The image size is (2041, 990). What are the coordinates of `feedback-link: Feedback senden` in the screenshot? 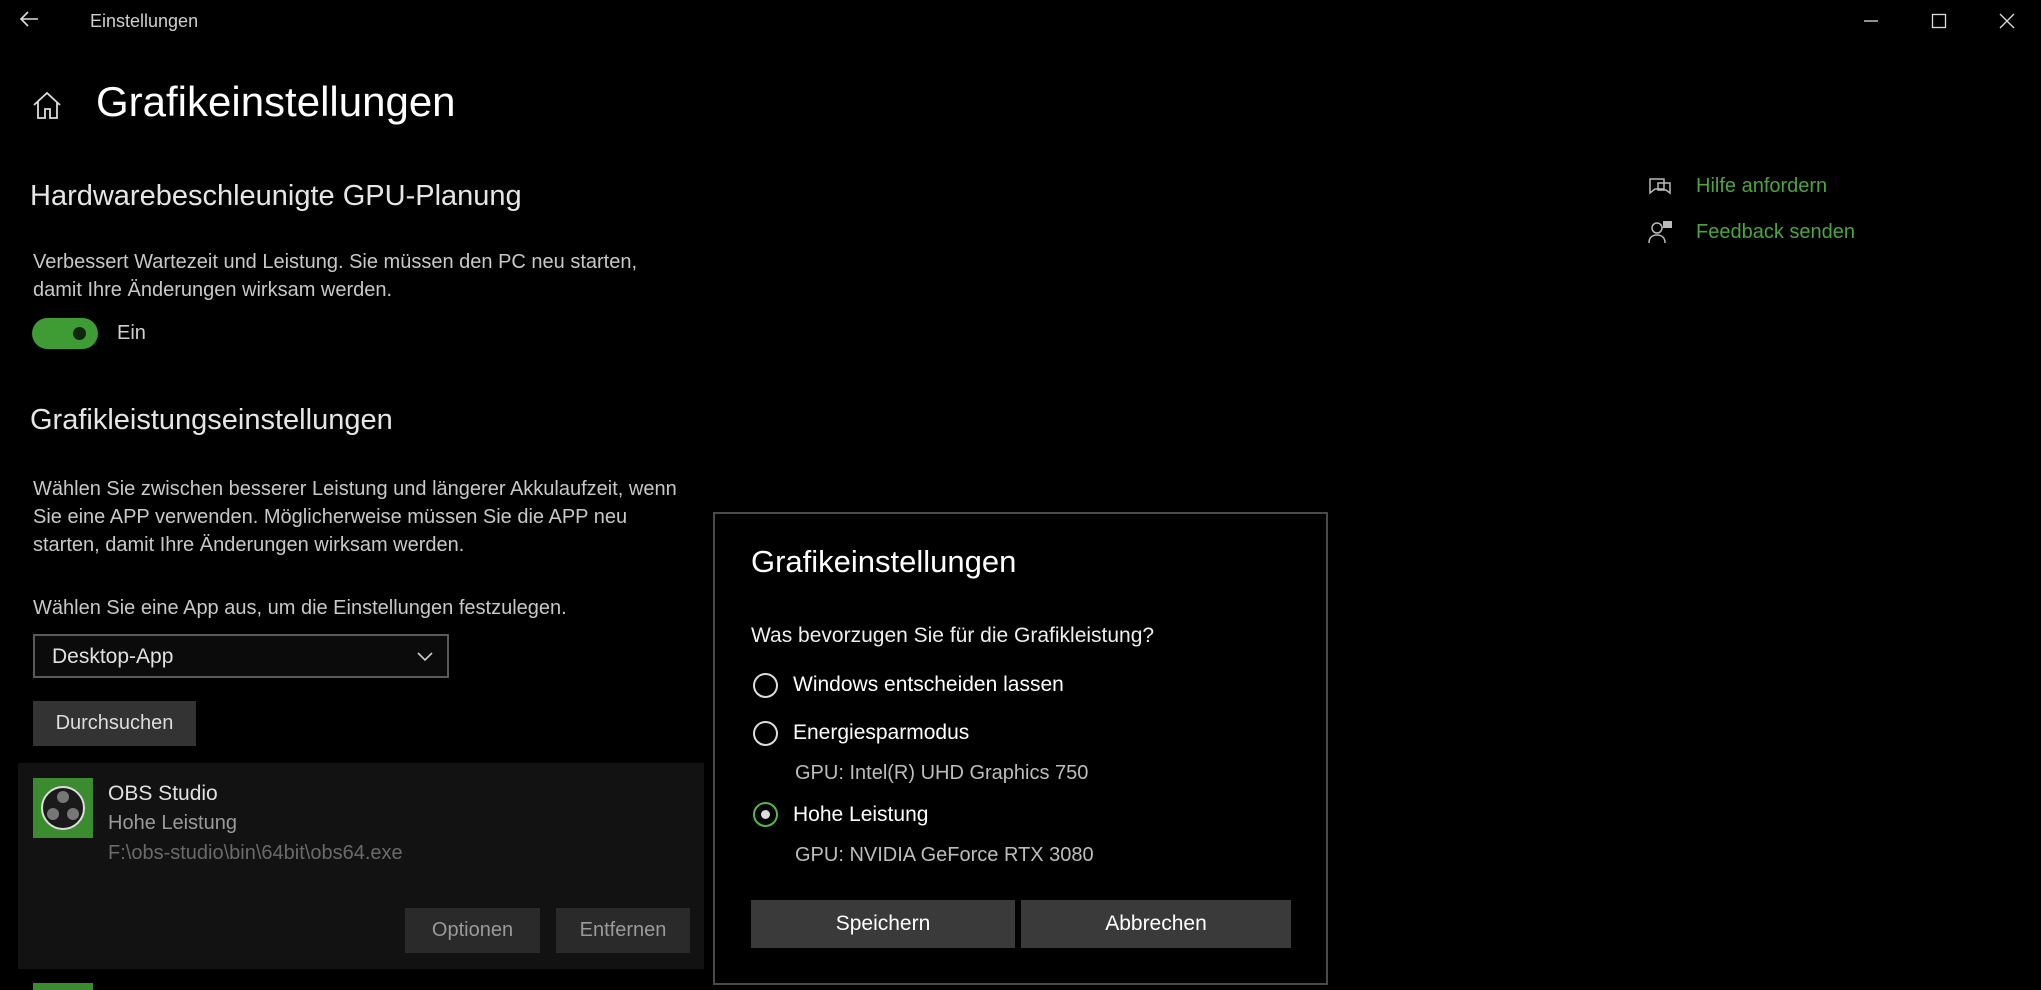 It's located at (1775, 232).